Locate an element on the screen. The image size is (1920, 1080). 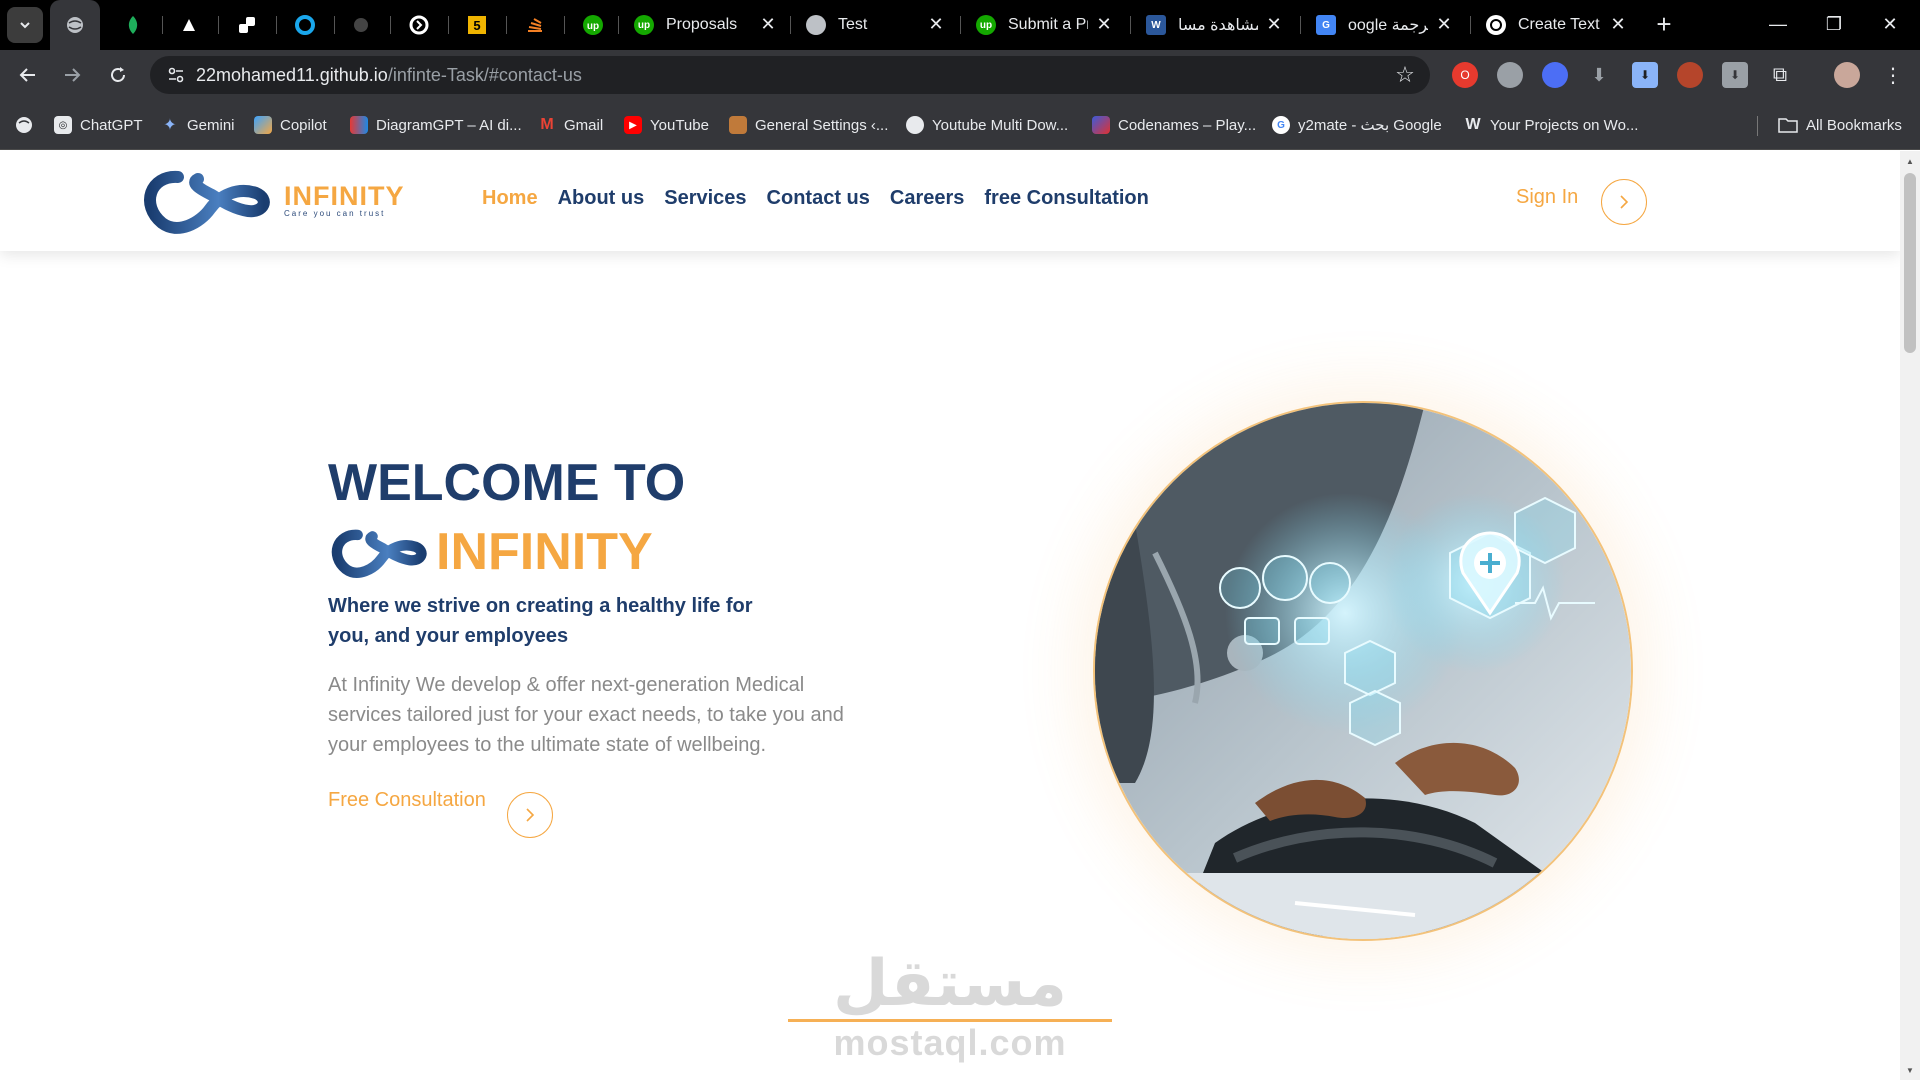
active-tab is located at coordinates (75, 25).